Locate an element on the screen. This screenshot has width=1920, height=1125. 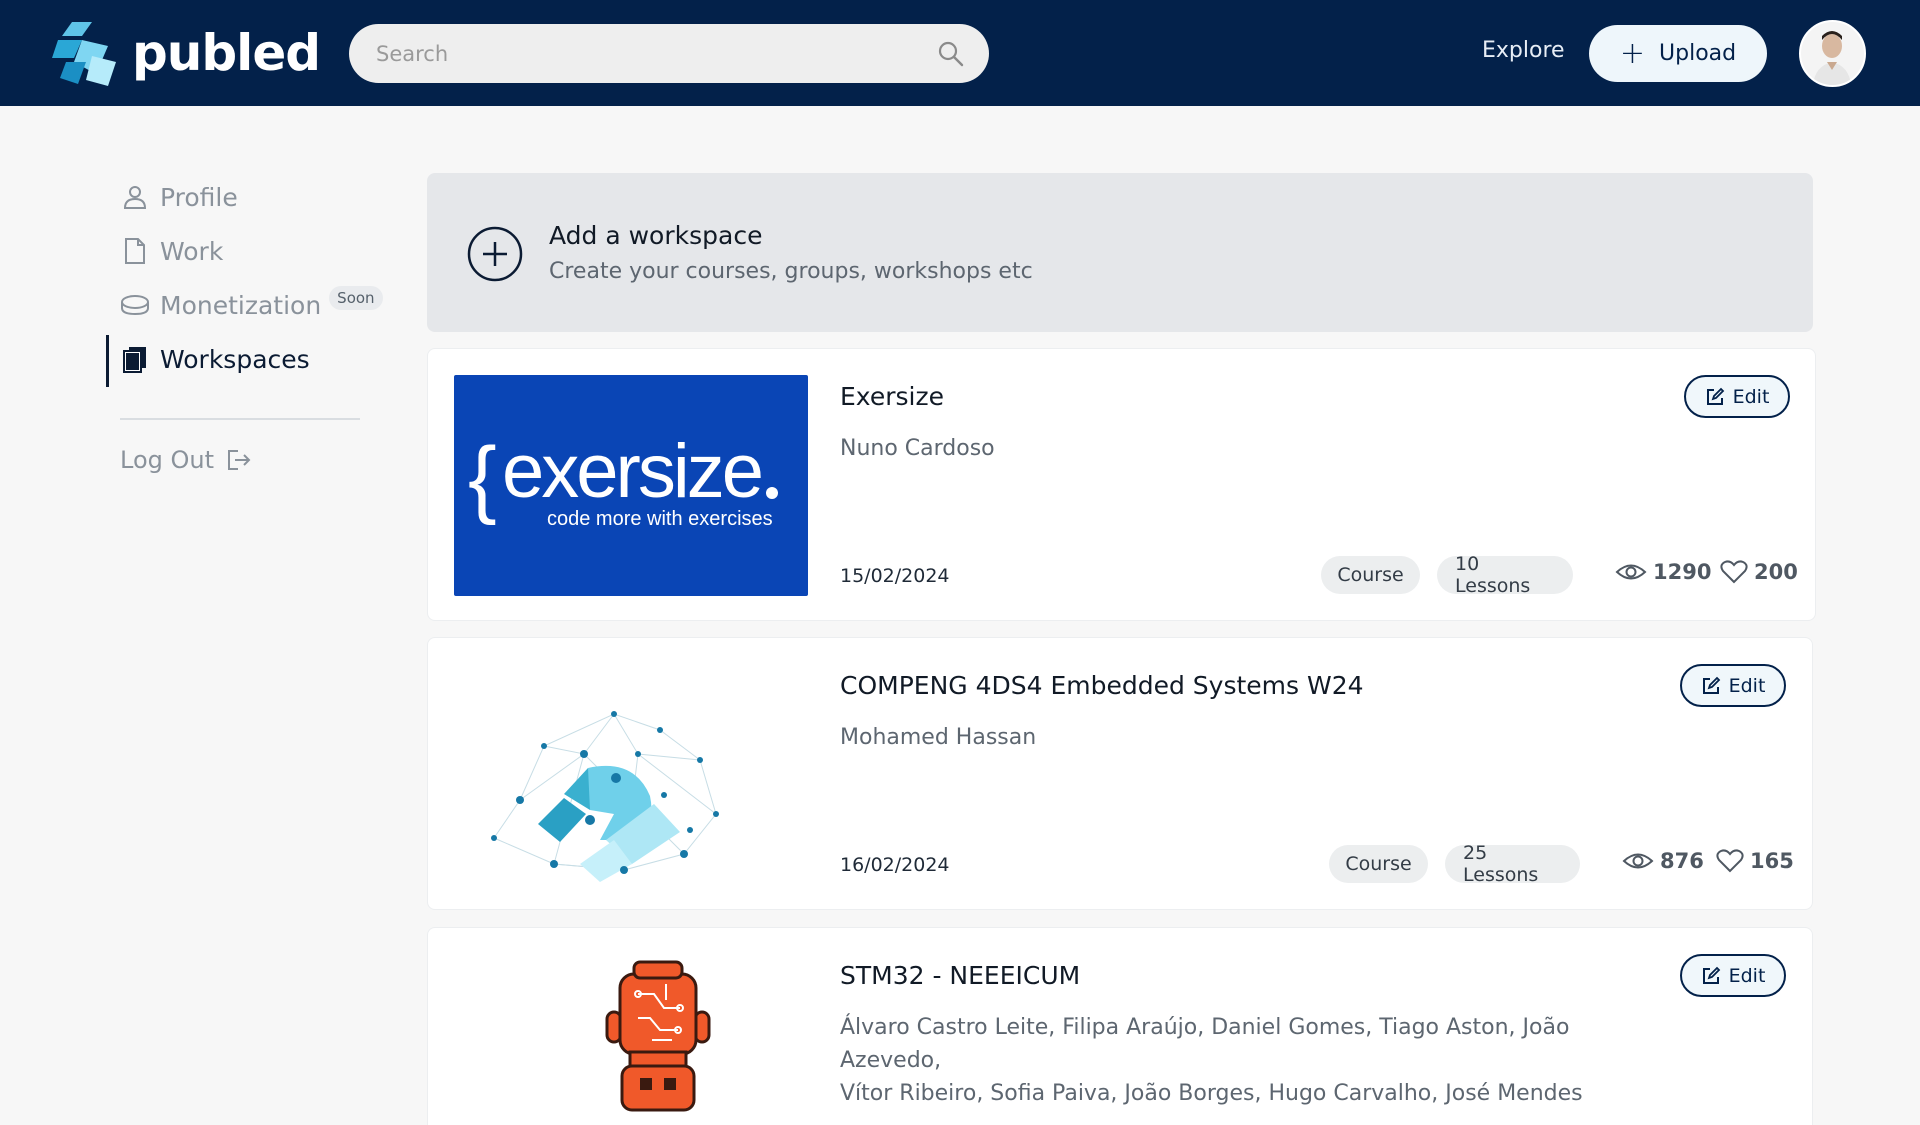
active-indicator is located at coordinates (107, 361).